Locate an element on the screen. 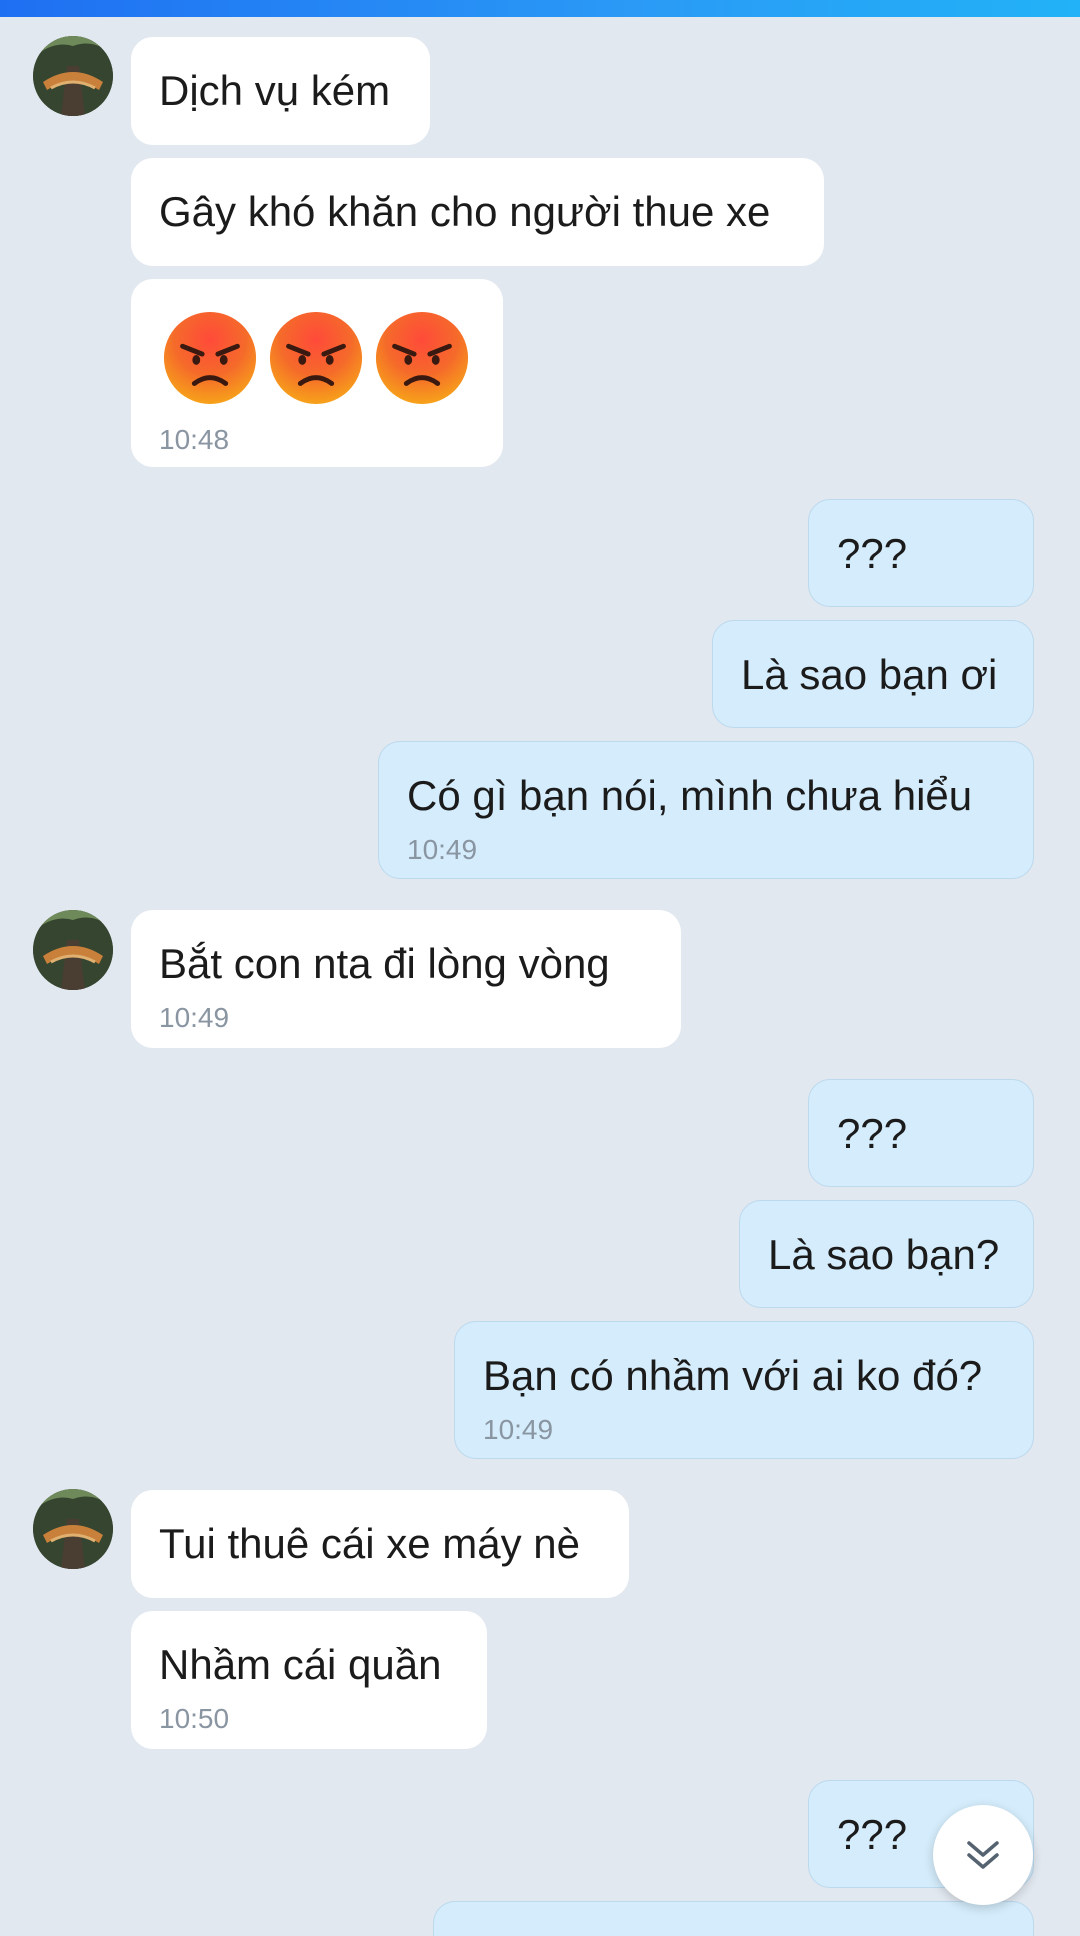 The height and width of the screenshot is (1936, 1080). message-text: Nhầm cái quần is located at coordinates (300, 1664).